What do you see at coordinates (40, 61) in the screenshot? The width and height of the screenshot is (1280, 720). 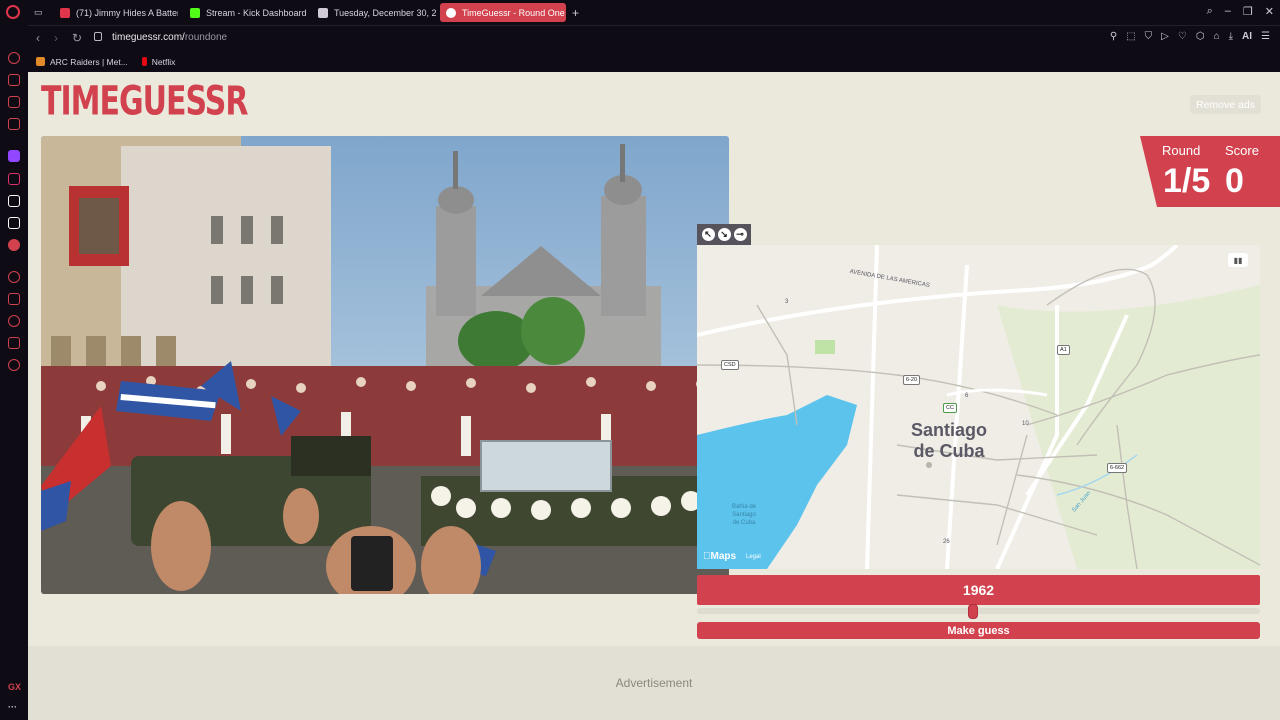 I see `arc-raiders-icon` at bounding box center [40, 61].